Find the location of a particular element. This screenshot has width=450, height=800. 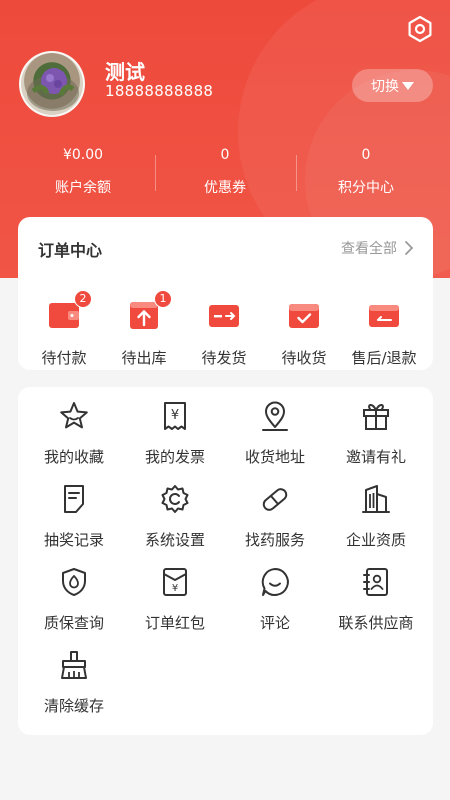

order-item-label: 待收货 is located at coordinates (304, 358).